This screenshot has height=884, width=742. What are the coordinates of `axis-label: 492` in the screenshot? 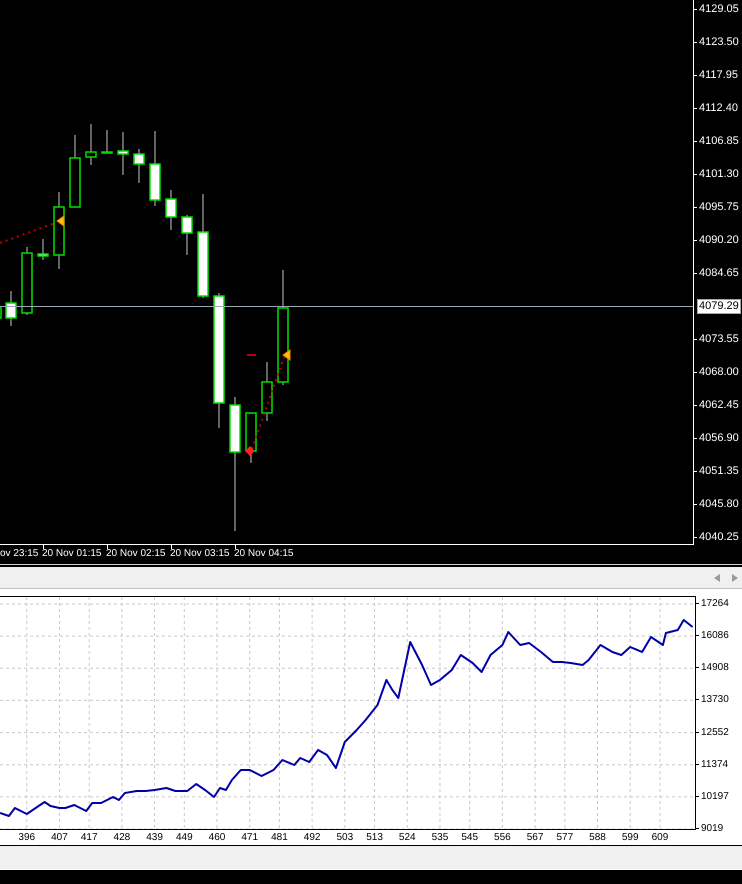 It's located at (312, 837).